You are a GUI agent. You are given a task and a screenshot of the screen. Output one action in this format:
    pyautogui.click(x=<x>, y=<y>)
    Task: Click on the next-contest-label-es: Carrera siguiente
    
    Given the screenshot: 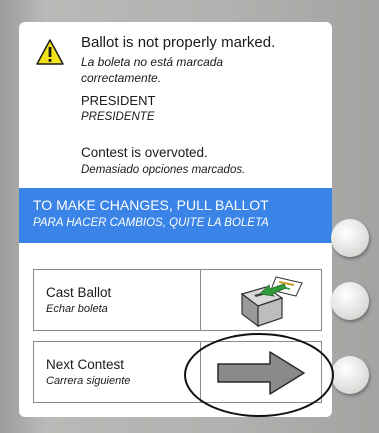 What is the action you would take?
    pyautogui.click(x=88, y=381)
    